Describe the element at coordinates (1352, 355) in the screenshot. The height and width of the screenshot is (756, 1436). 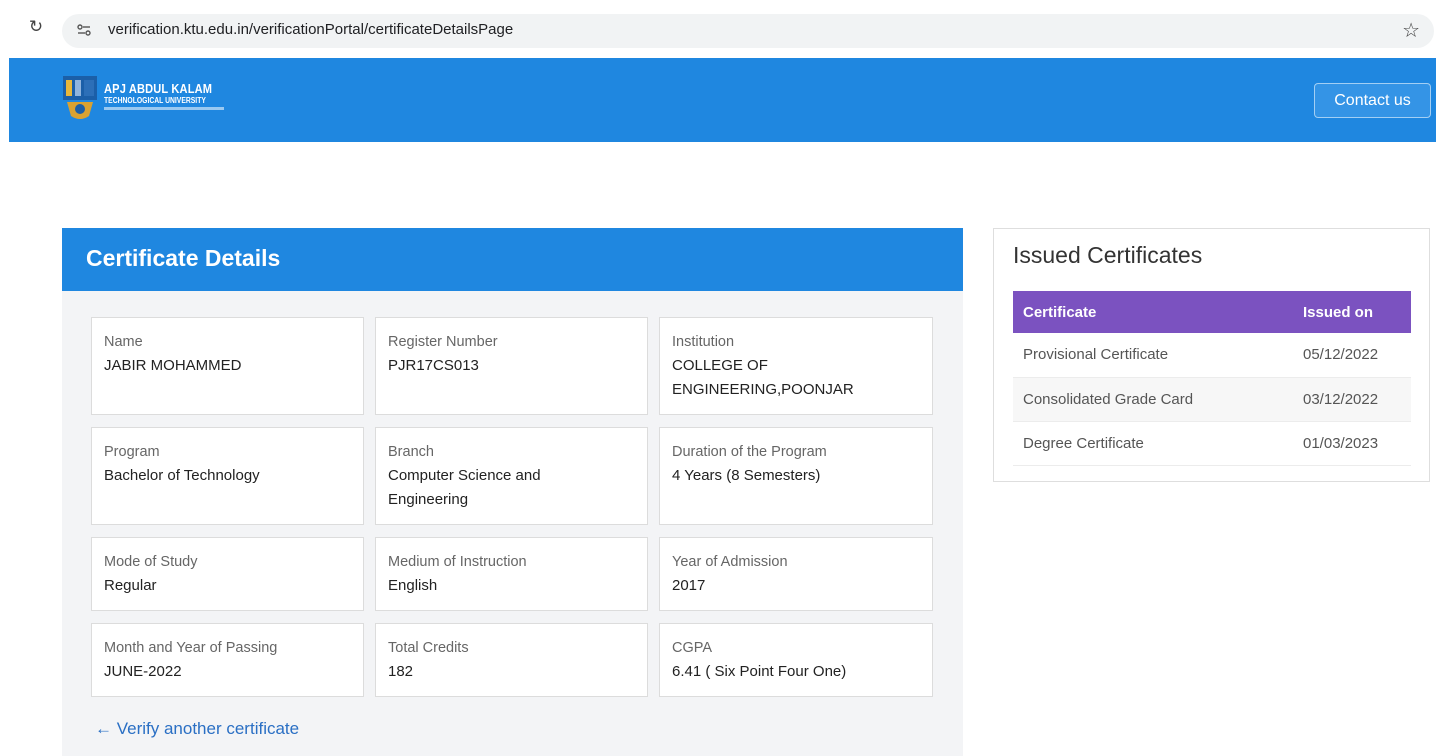
I see `issued-date-cell: 05/12/2022` at that location.